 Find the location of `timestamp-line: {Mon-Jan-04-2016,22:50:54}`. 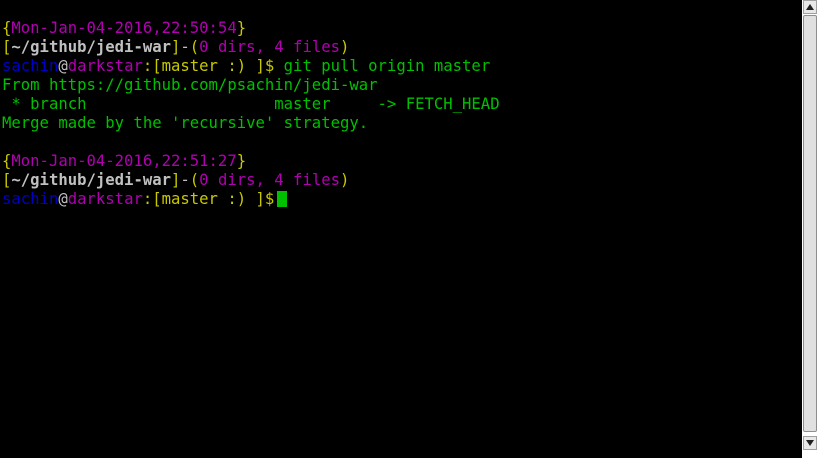

timestamp-line: {Mon-Jan-04-2016,22:50:54} is located at coordinates (124, 28).